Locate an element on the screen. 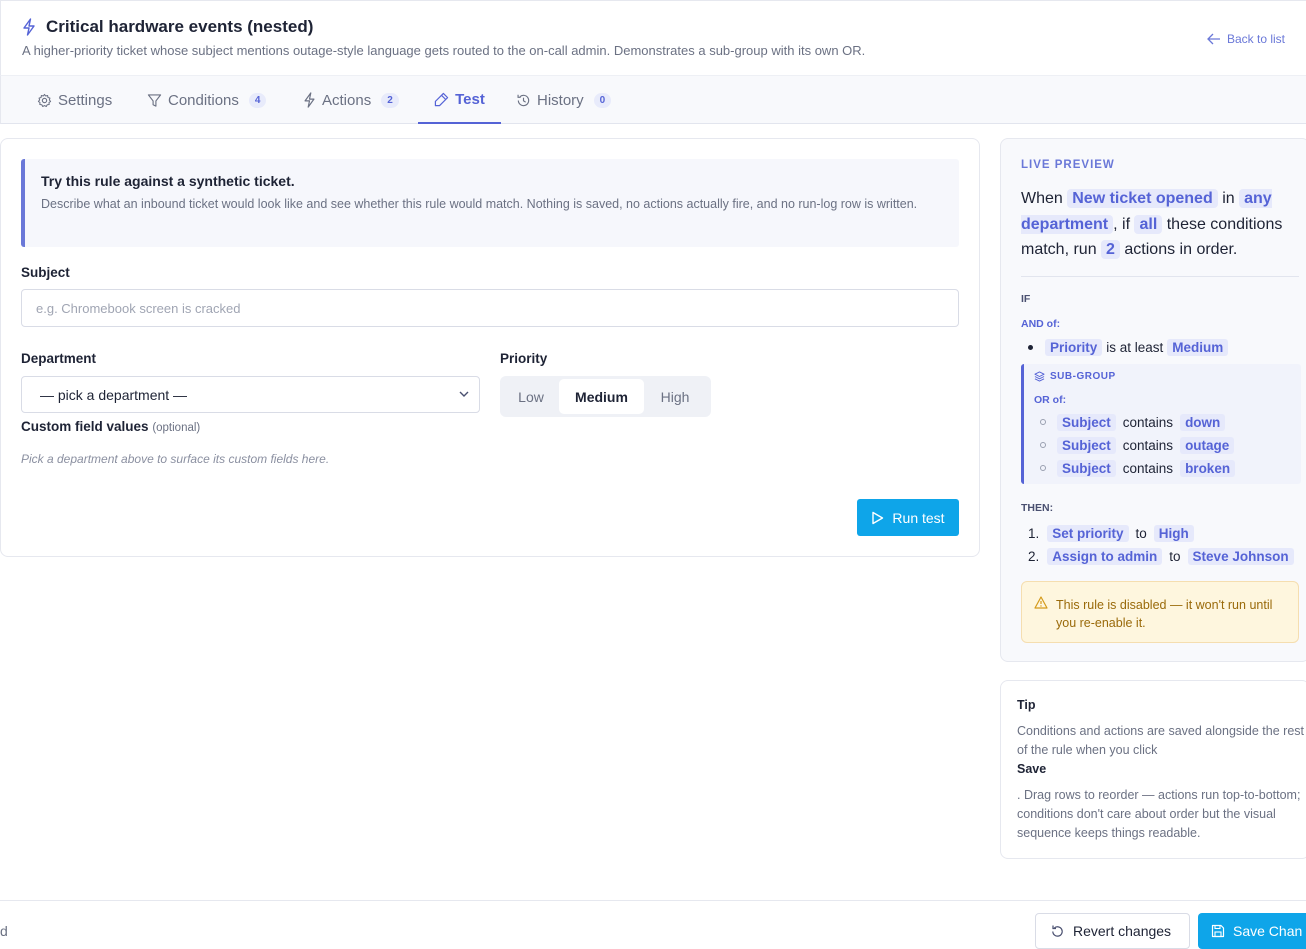  or-label: OR of: is located at coordinates (1050, 400).